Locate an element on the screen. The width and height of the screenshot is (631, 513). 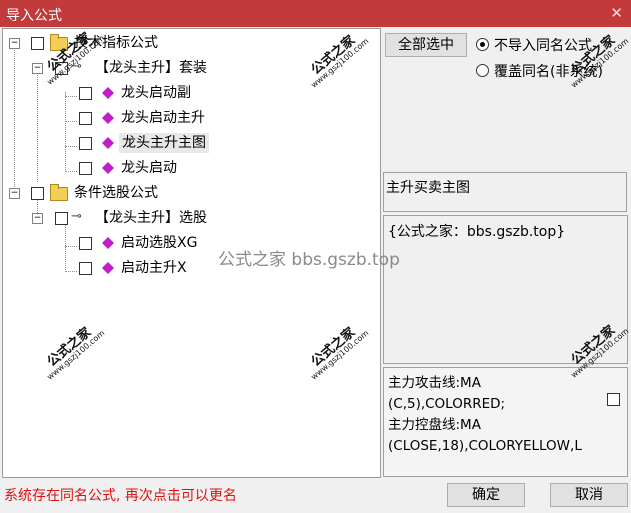
tree-item-selected: 龙头主升主图 is located at coordinates (188, 143).